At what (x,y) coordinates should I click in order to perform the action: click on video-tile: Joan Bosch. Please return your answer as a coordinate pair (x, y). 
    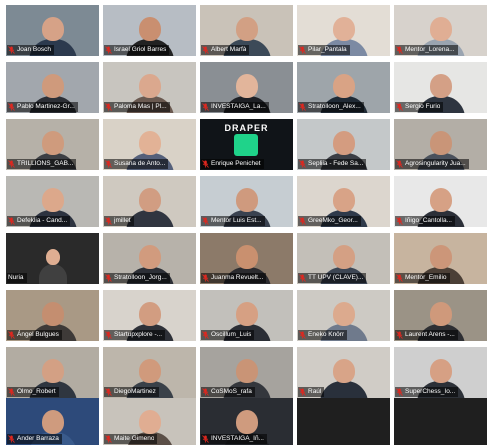
    Looking at the image, I should click on (52, 30).